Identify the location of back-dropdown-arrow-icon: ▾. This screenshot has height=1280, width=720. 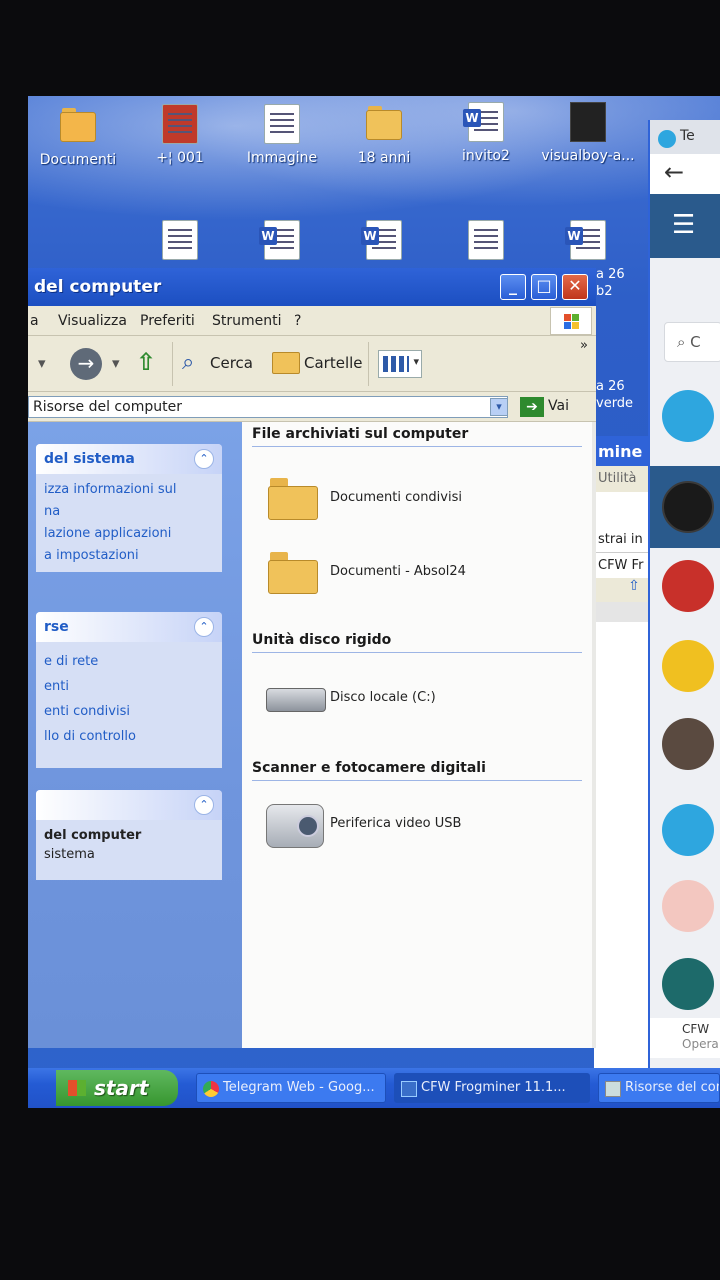
(42, 363).